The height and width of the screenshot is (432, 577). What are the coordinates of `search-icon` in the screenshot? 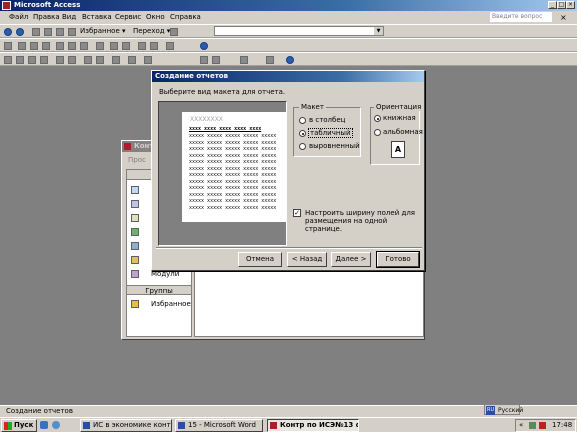 It's located at (44, 60).